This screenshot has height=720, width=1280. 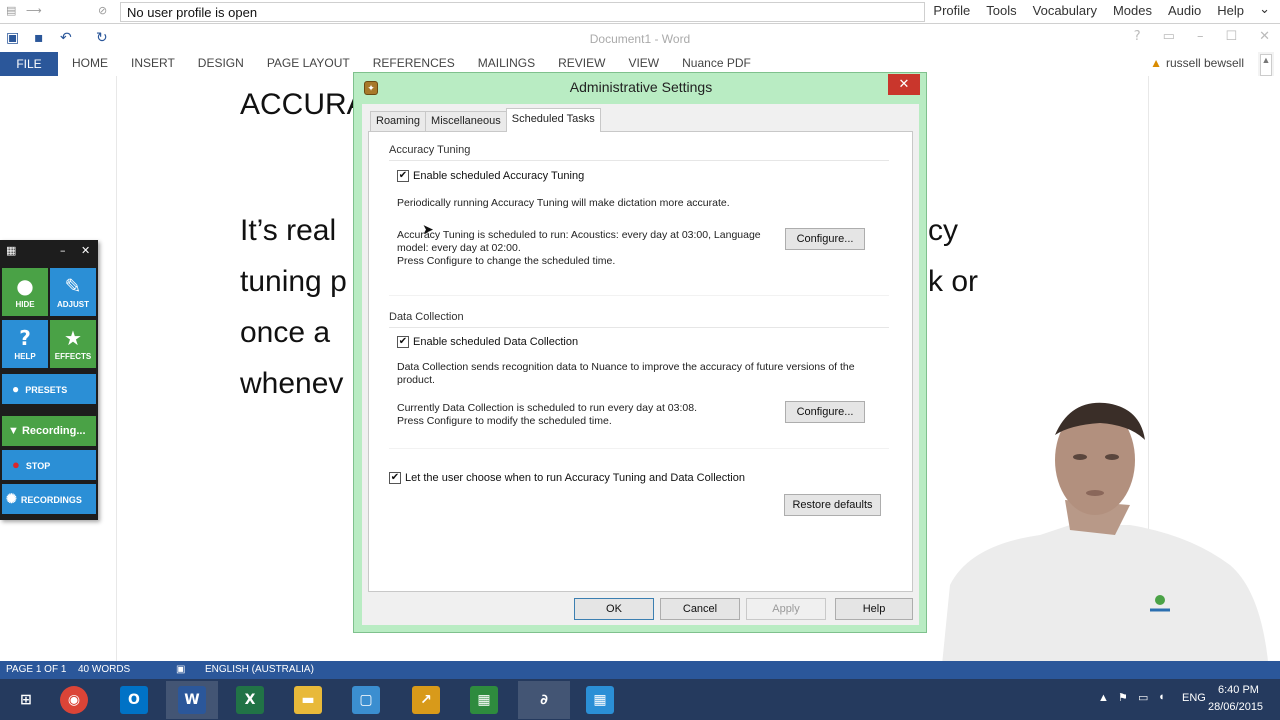 I want to click on tab-roaming: Roaming, so click(x=398, y=121).